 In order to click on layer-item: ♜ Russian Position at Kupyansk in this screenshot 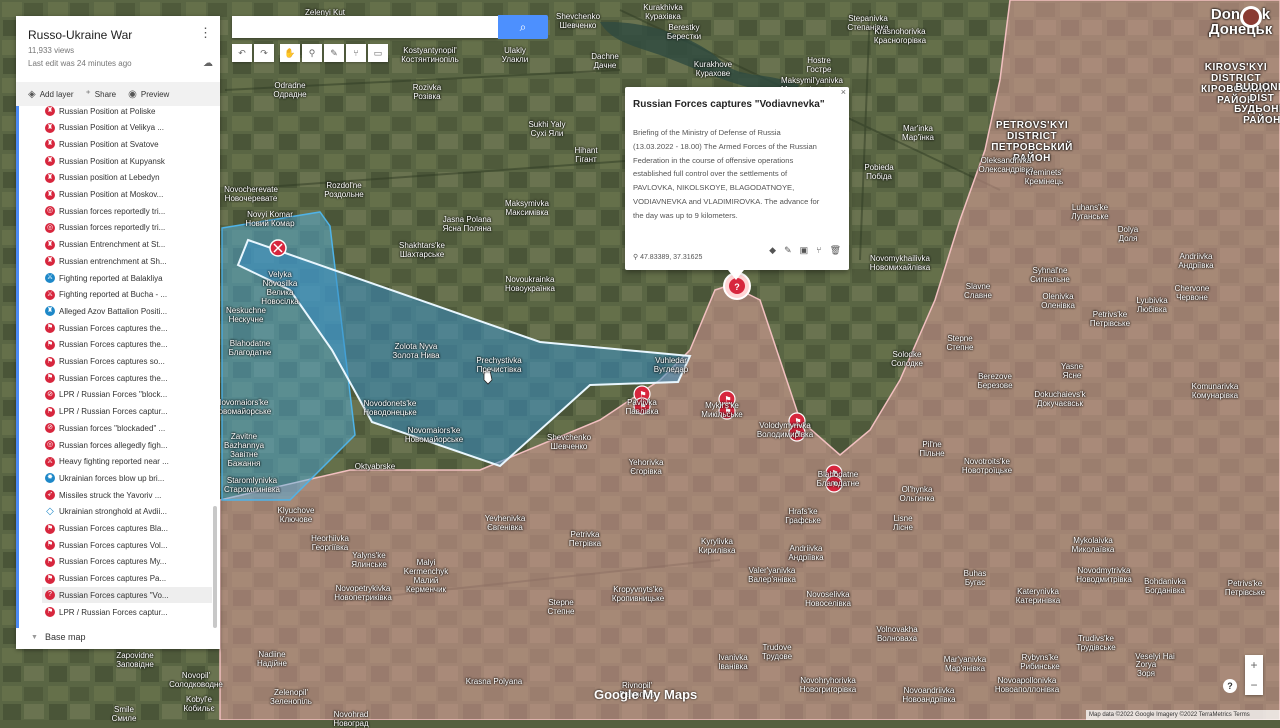, I will do `click(127, 161)`.